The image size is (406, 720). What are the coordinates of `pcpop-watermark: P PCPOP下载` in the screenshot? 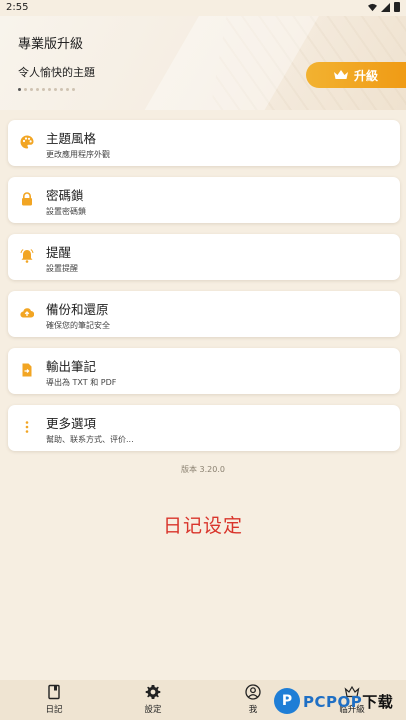 It's located at (337, 701).